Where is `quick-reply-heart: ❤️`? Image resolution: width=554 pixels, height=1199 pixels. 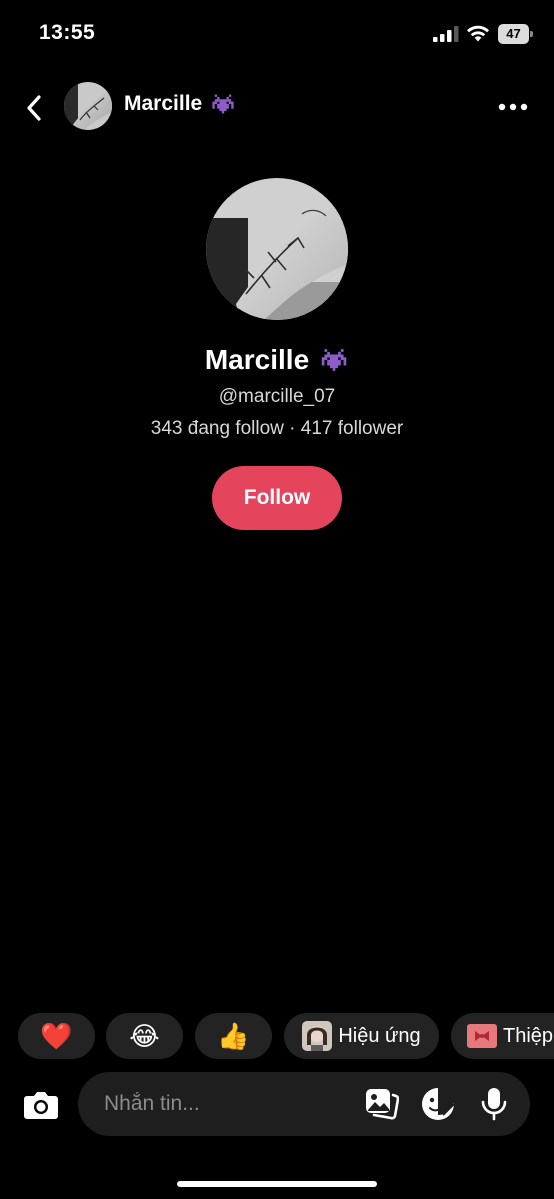
quick-reply-heart: ❤️ is located at coordinates (56, 1036).